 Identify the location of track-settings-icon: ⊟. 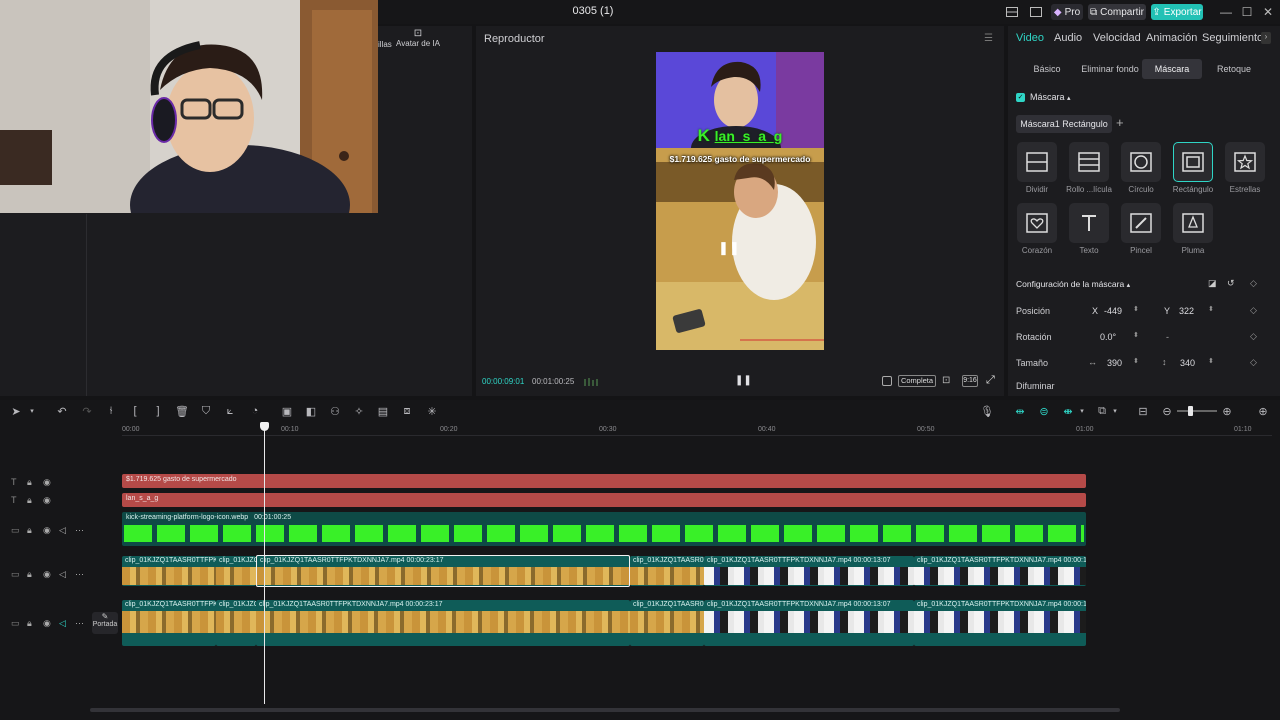
(1143, 411).